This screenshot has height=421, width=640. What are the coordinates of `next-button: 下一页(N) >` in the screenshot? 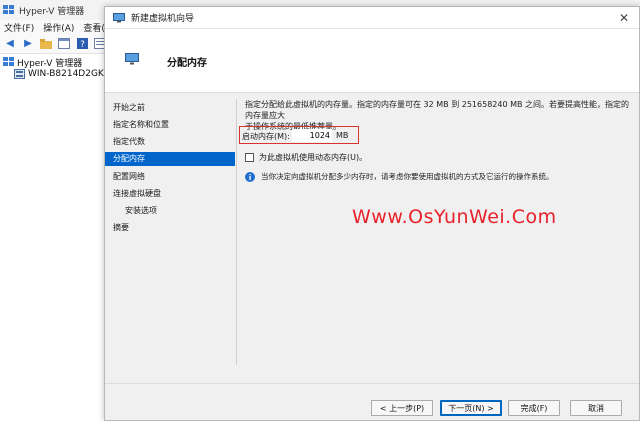 It's located at (471, 408).